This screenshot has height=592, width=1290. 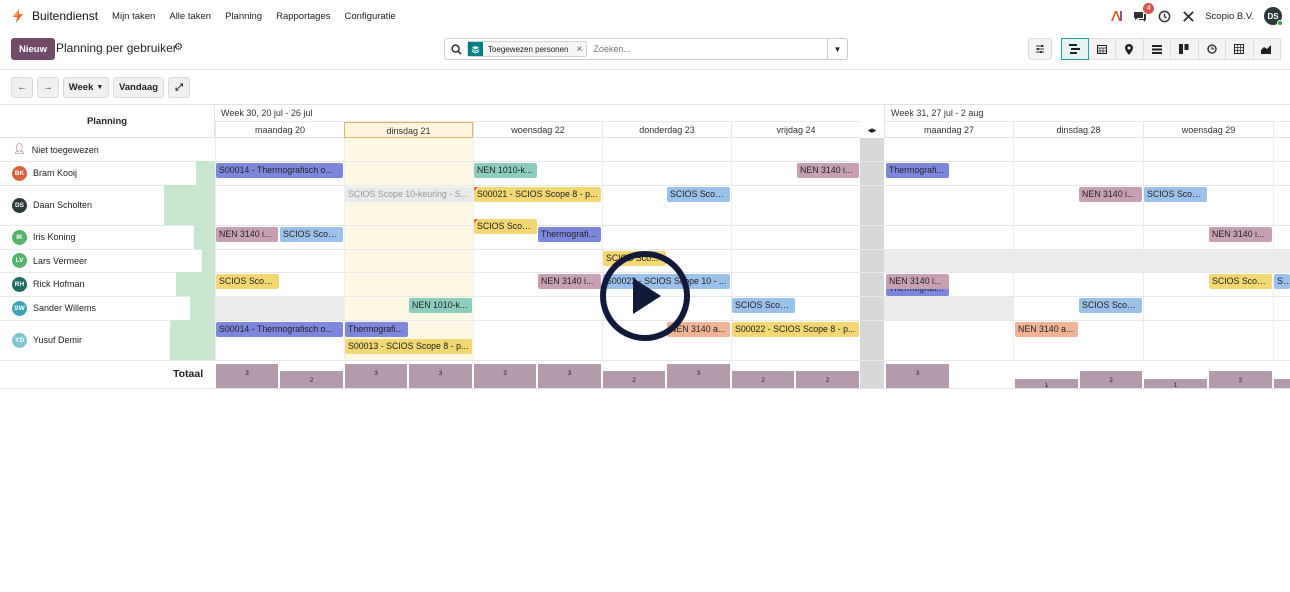 What do you see at coordinates (1164, 16) in the screenshot?
I see `activity-clock-icon` at bounding box center [1164, 16].